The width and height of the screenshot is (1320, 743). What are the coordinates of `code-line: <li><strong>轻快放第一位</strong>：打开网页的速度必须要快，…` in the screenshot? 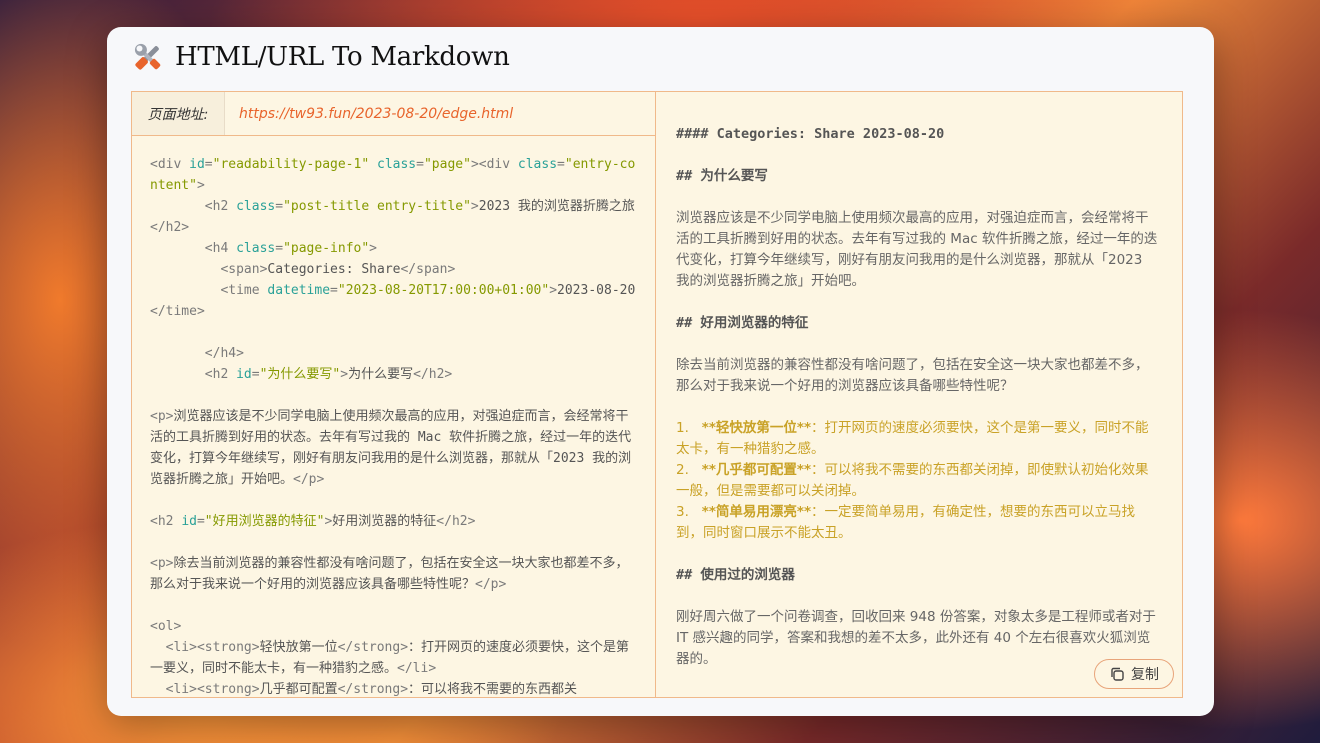 It's located at (393, 658).